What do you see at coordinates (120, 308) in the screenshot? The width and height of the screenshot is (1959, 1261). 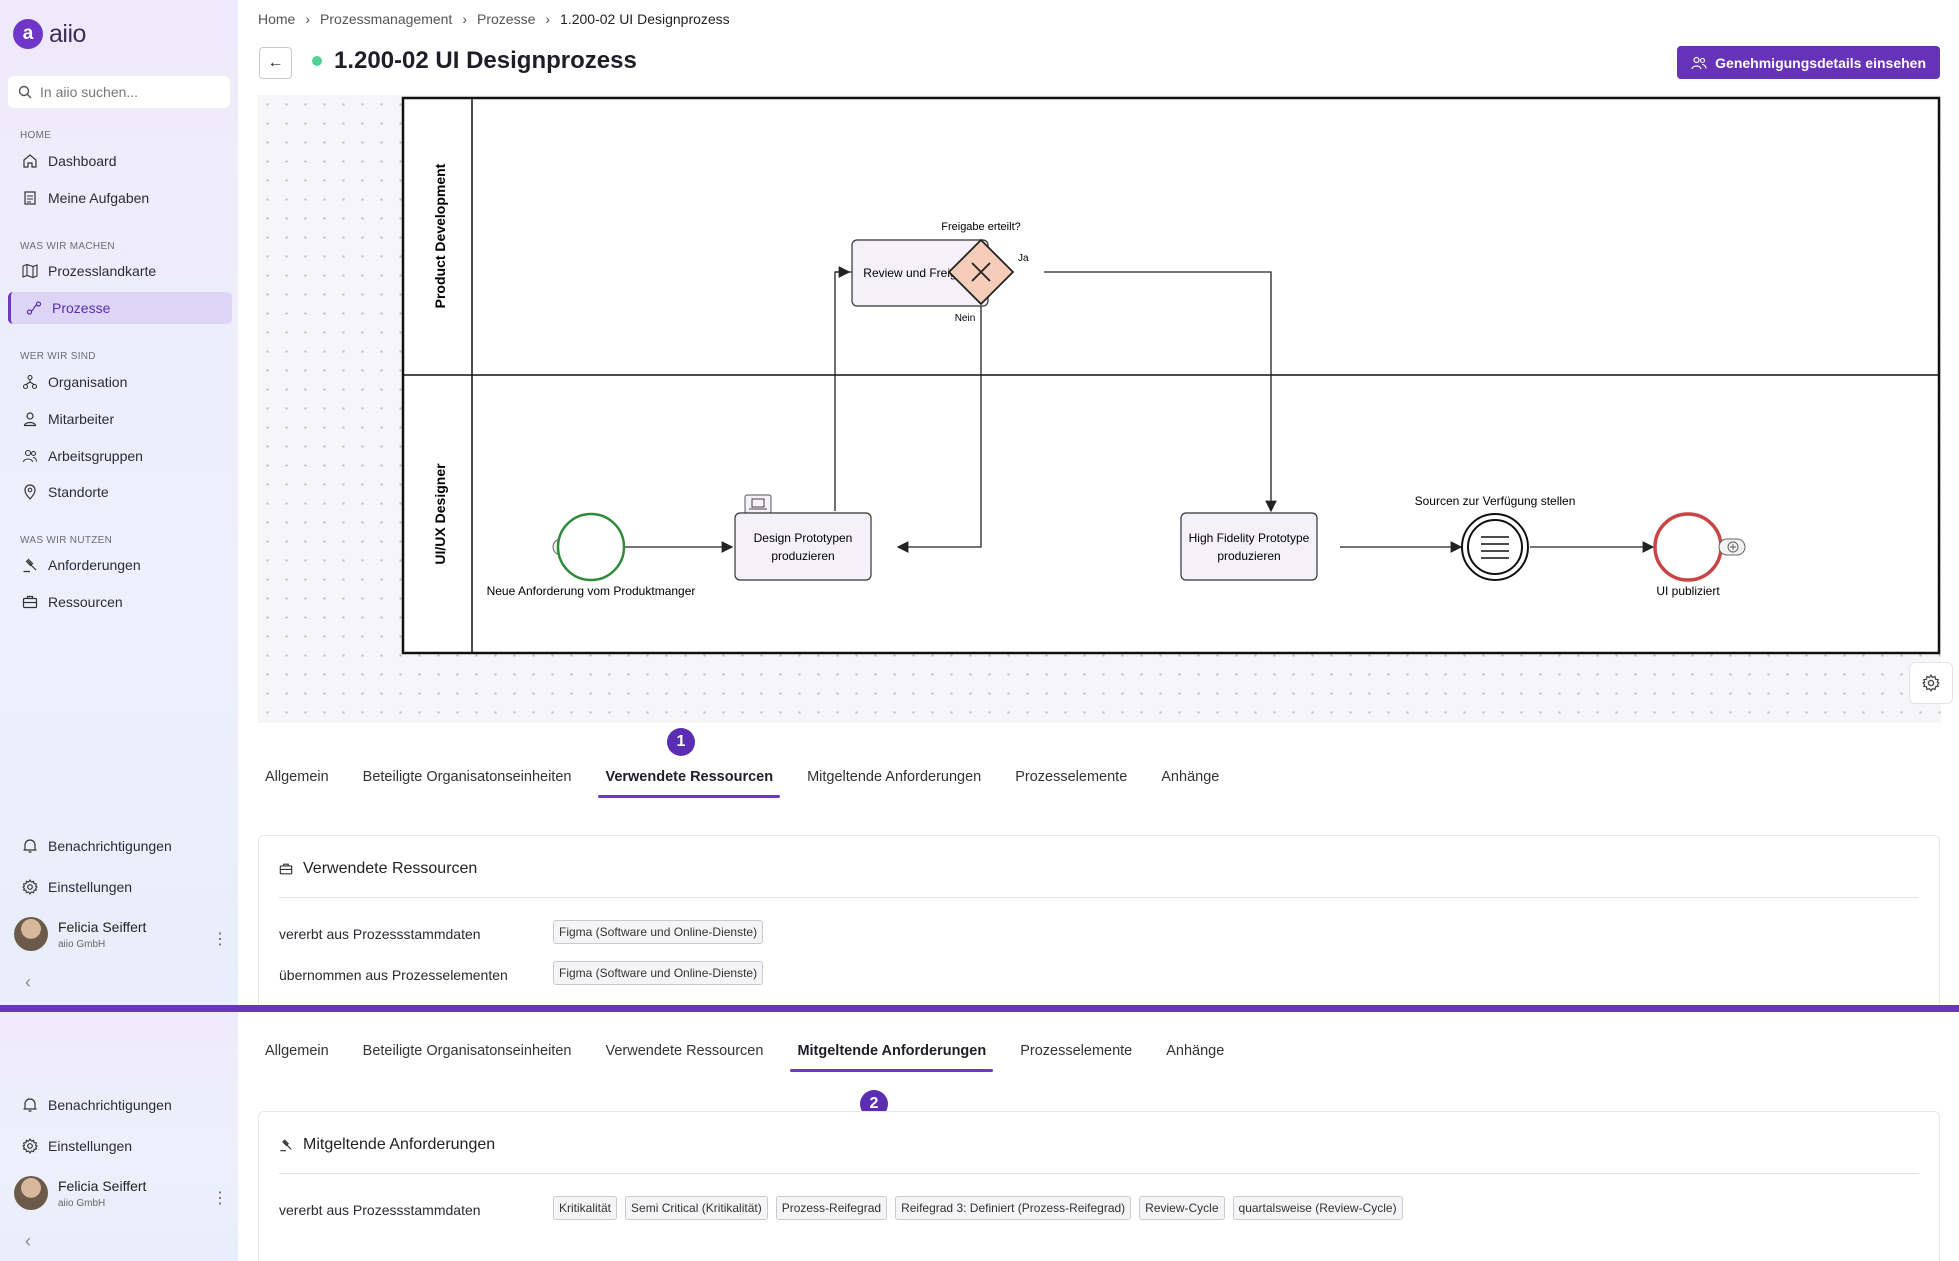 I see `sidebar-item-prozesse: Prozesse` at bounding box center [120, 308].